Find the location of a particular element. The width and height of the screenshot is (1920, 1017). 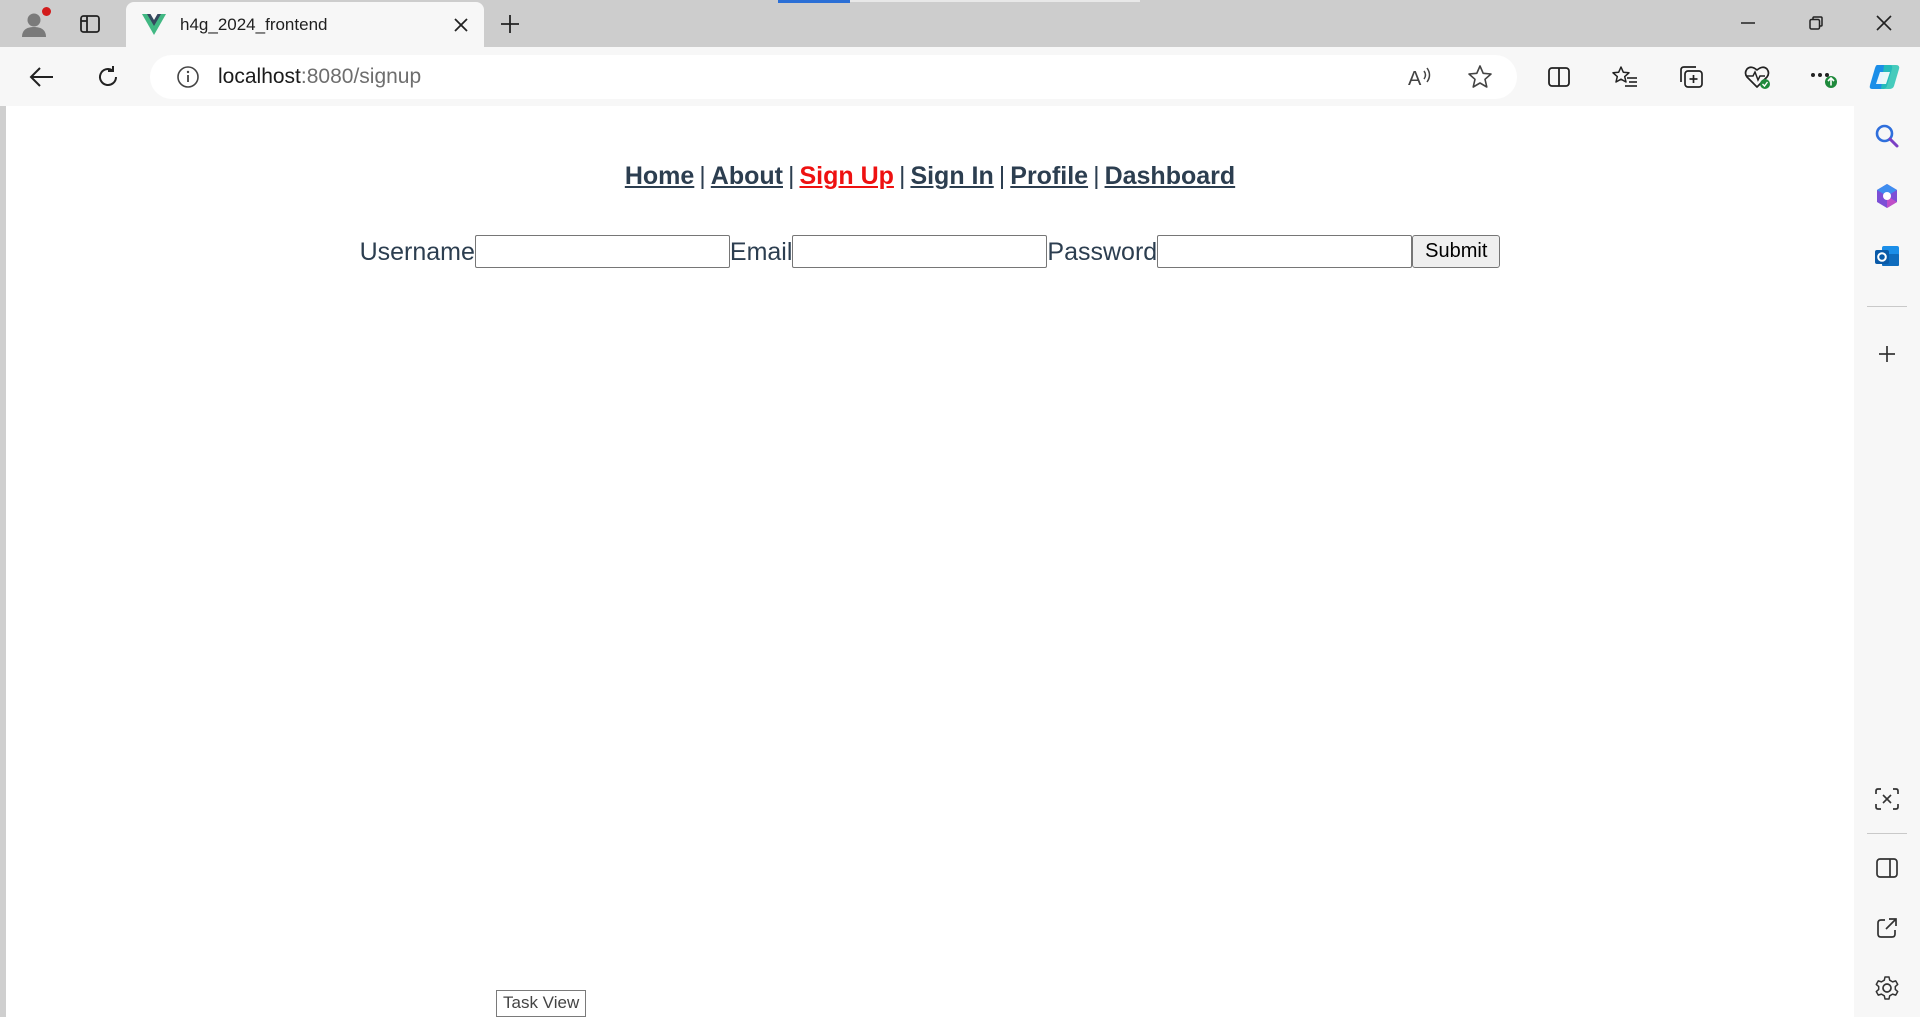

browser-toolbar: localhost:8080/signup A is located at coordinates (960, 76).